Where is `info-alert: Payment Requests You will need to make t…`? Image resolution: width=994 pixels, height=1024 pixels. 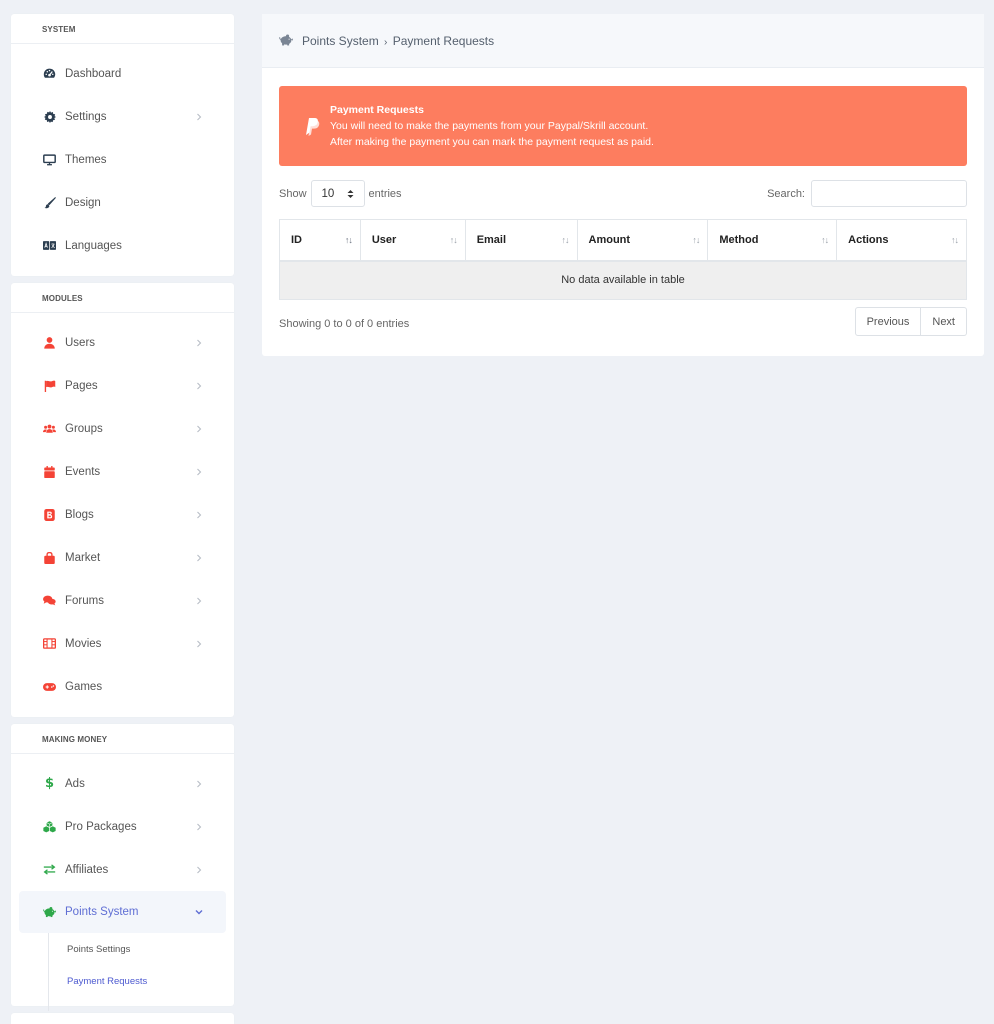
info-alert: Payment Requests You will need to make t… is located at coordinates (623, 126).